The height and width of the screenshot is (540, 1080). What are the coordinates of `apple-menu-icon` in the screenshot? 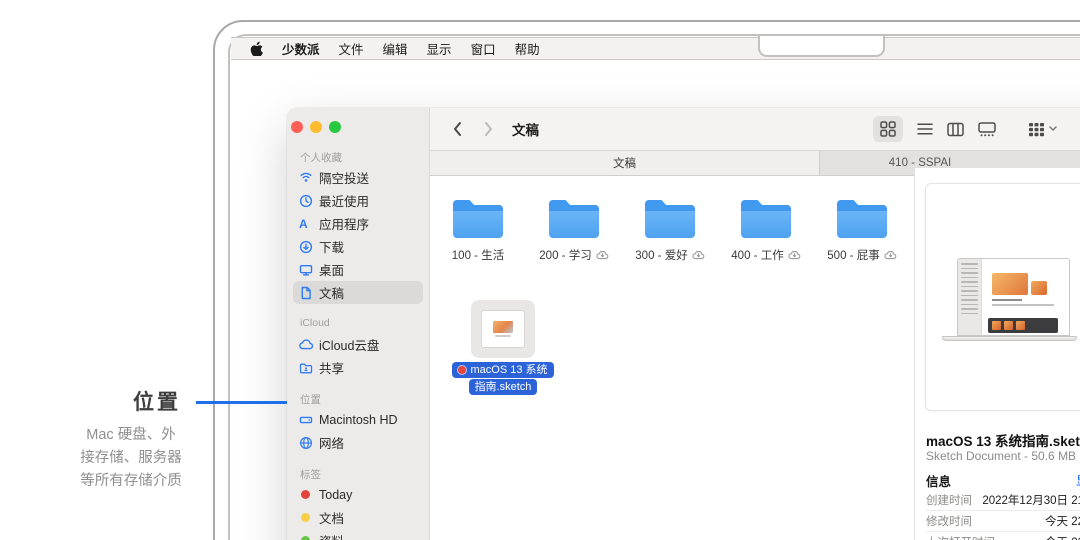 It's located at (256, 48).